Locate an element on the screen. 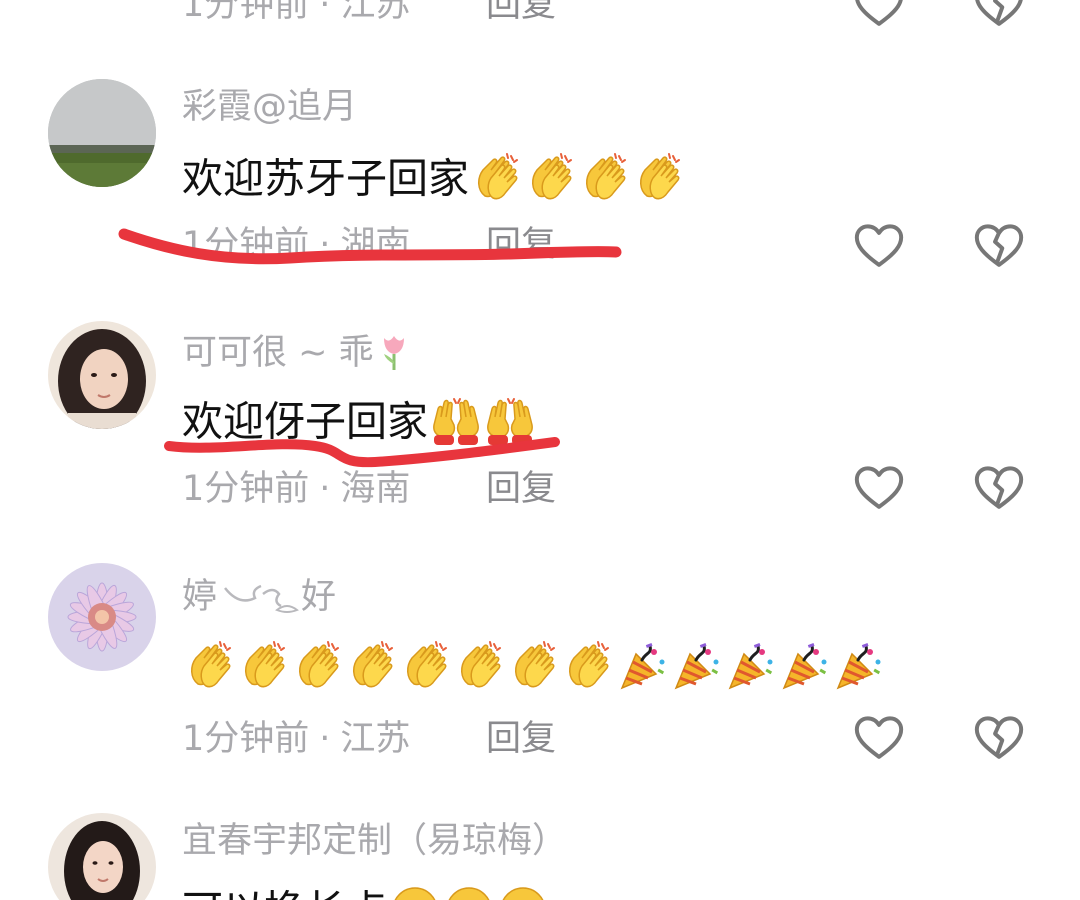  comment-text is located at coordinates (533, 669).